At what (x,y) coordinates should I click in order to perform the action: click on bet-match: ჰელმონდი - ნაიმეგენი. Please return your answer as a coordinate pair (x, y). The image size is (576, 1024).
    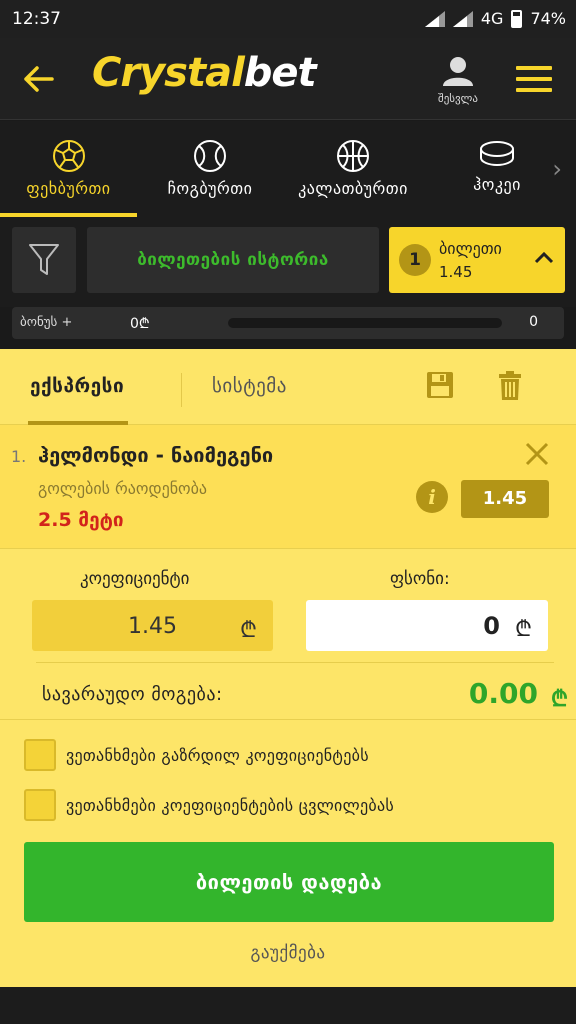
    Looking at the image, I should click on (156, 455).